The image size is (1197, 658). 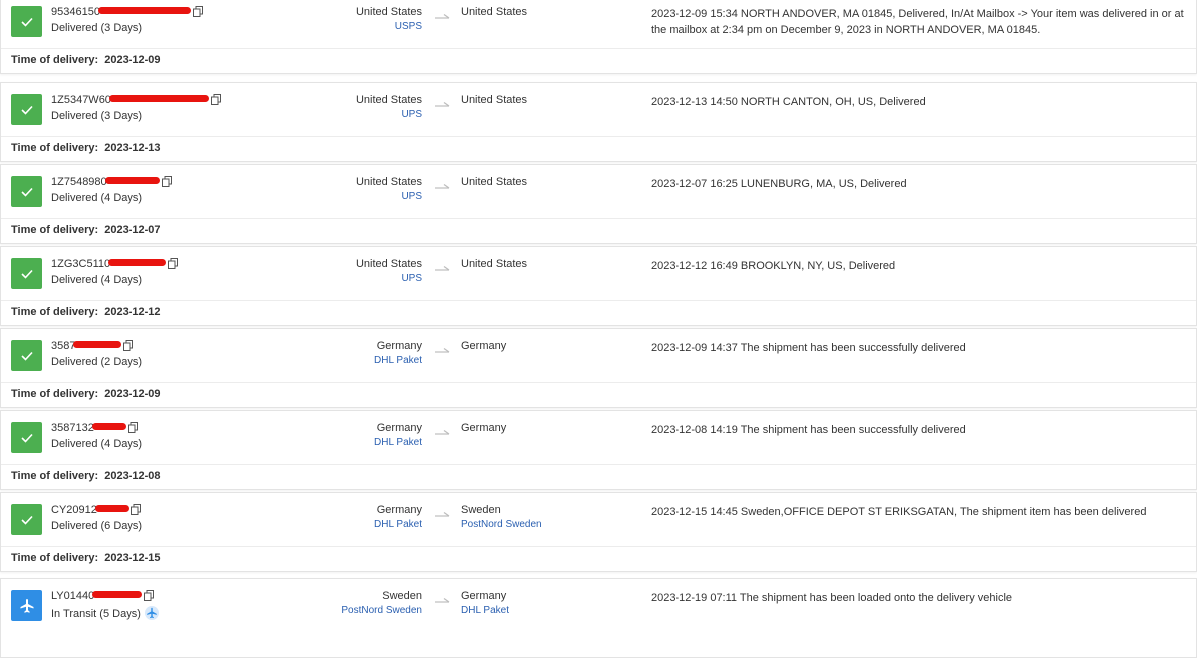 What do you see at coordinates (26, 605) in the screenshot?
I see `plane-icon` at bounding box center [26, 605].